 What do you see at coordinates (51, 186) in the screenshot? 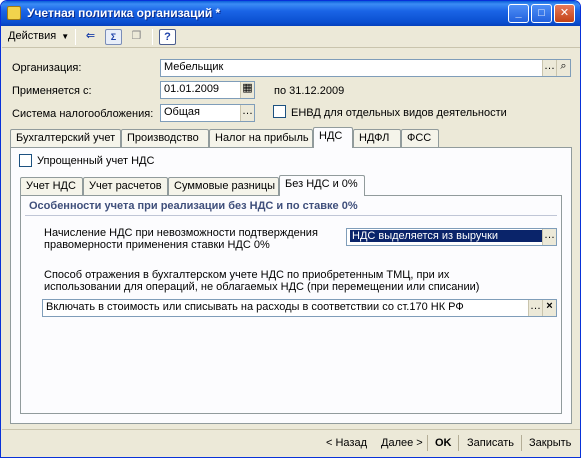
I see `tab-vat-accounting: Учет НДС` at bounding box center [51, 186].